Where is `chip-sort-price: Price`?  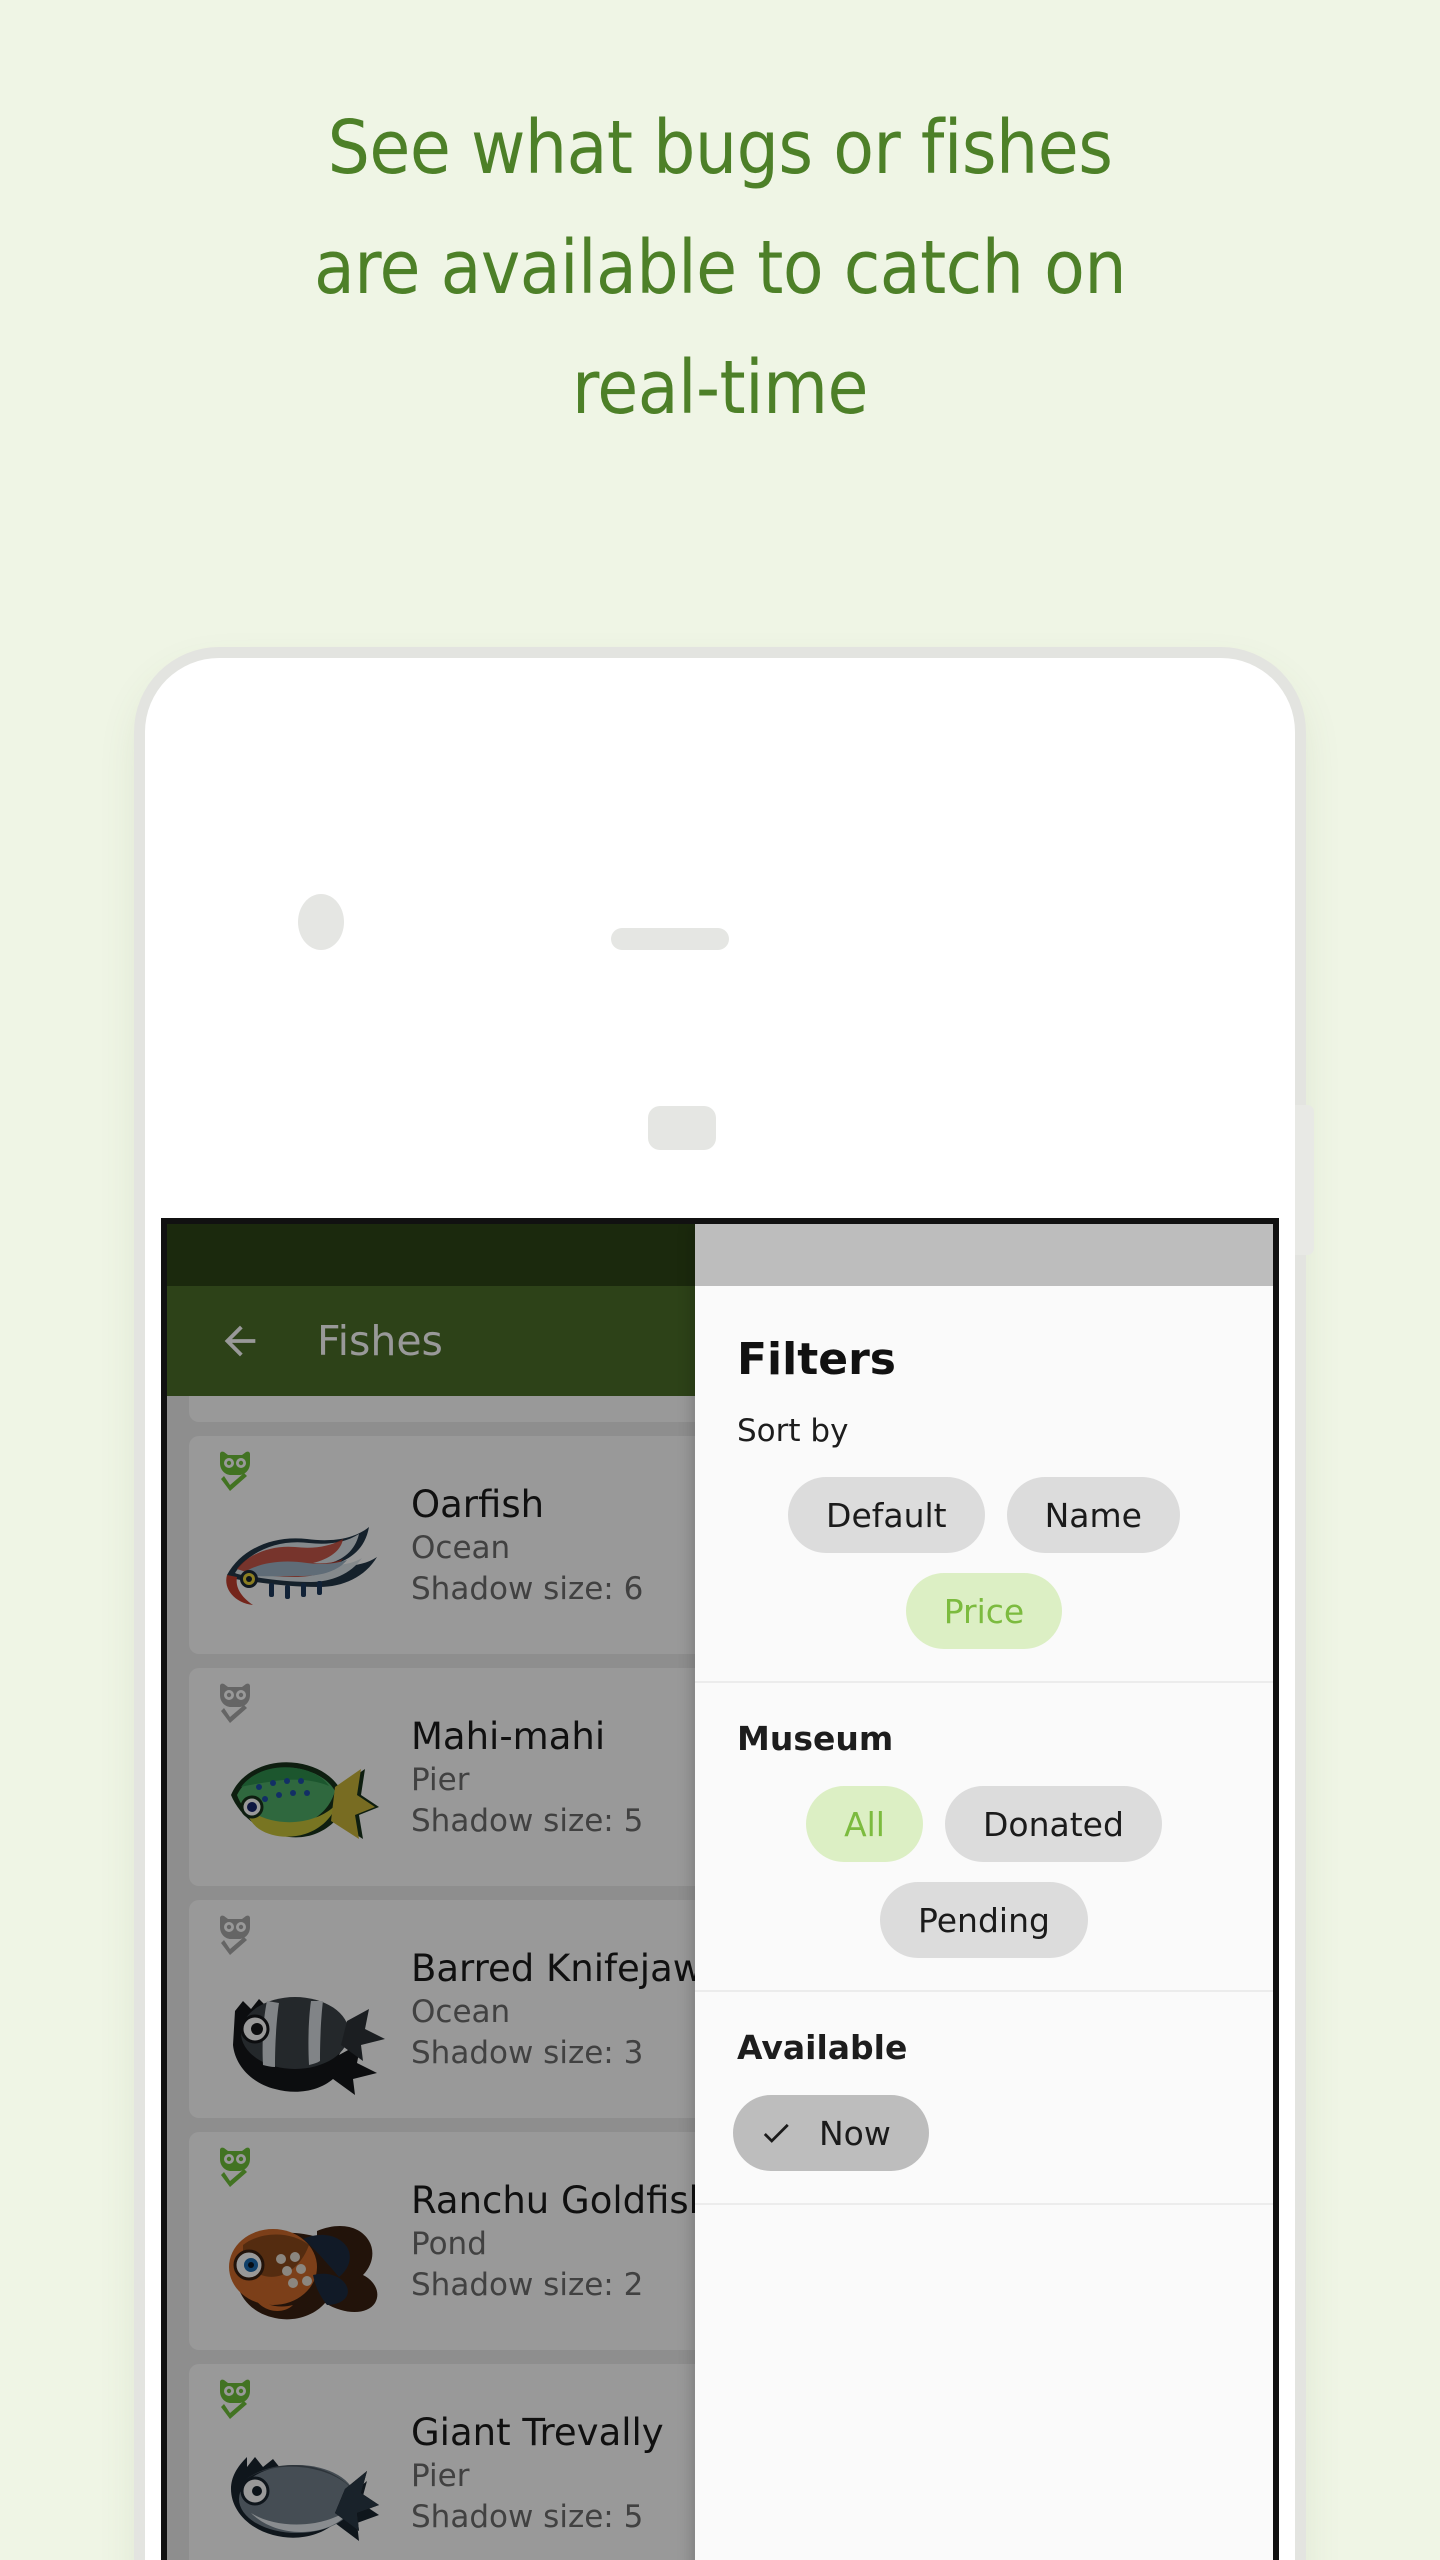 chip-sort-price: Price is located at coordinates (984, 1611).